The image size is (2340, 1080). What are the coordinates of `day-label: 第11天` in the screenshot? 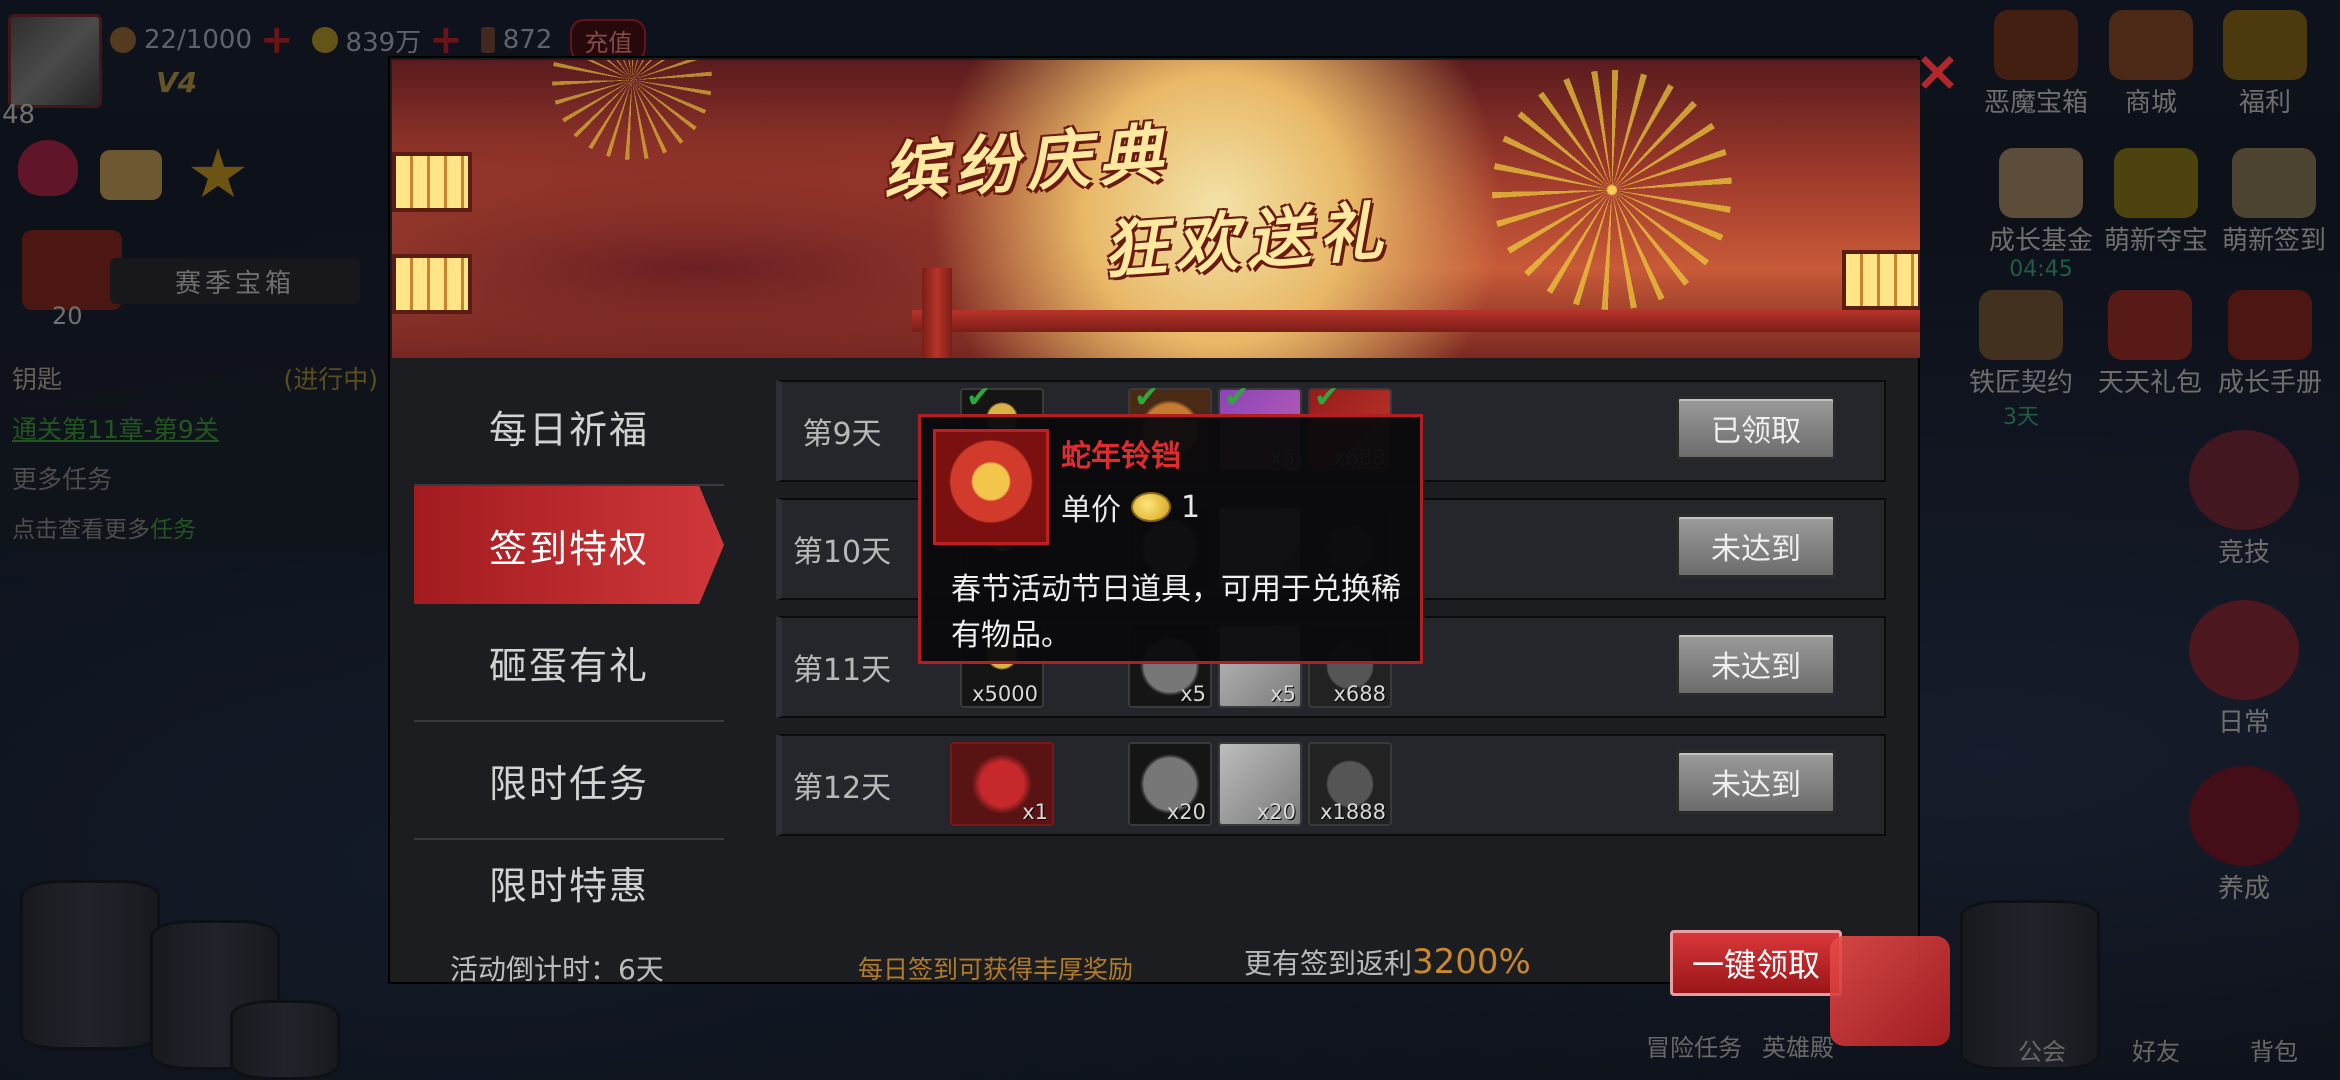 It's located at (842, 670).